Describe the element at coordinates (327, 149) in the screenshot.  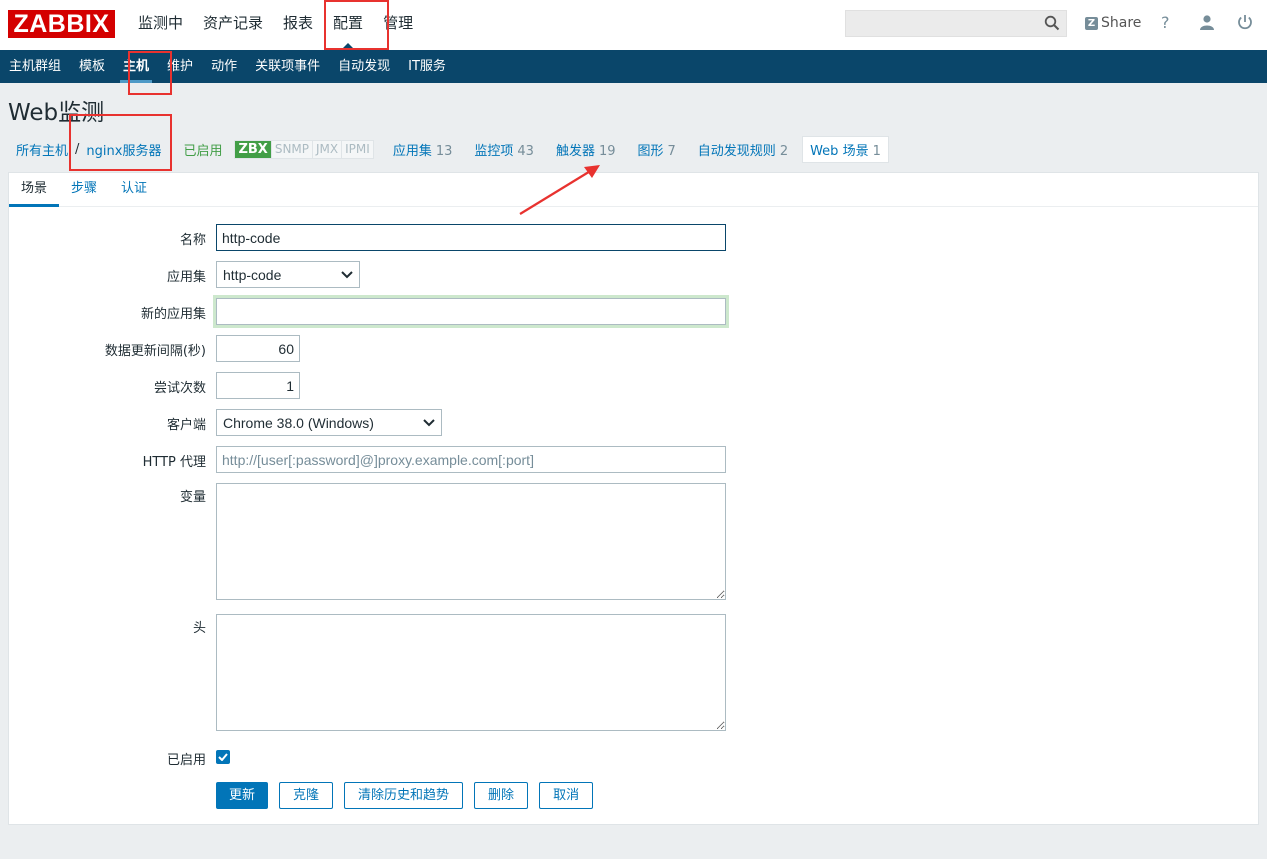
I see `badge-jmx: JMX` at that location.